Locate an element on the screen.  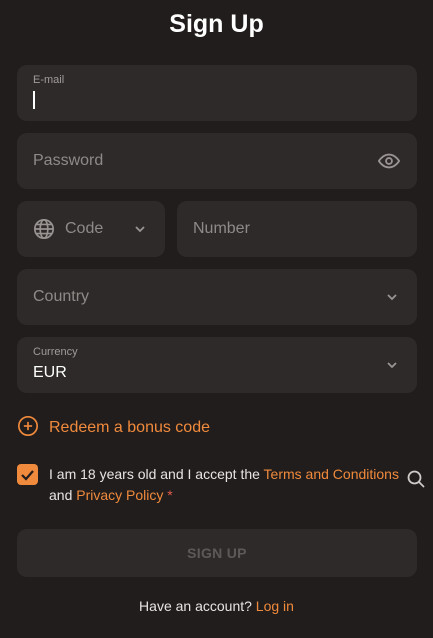
email-label: E-mail is located at coordinates (49, 80).